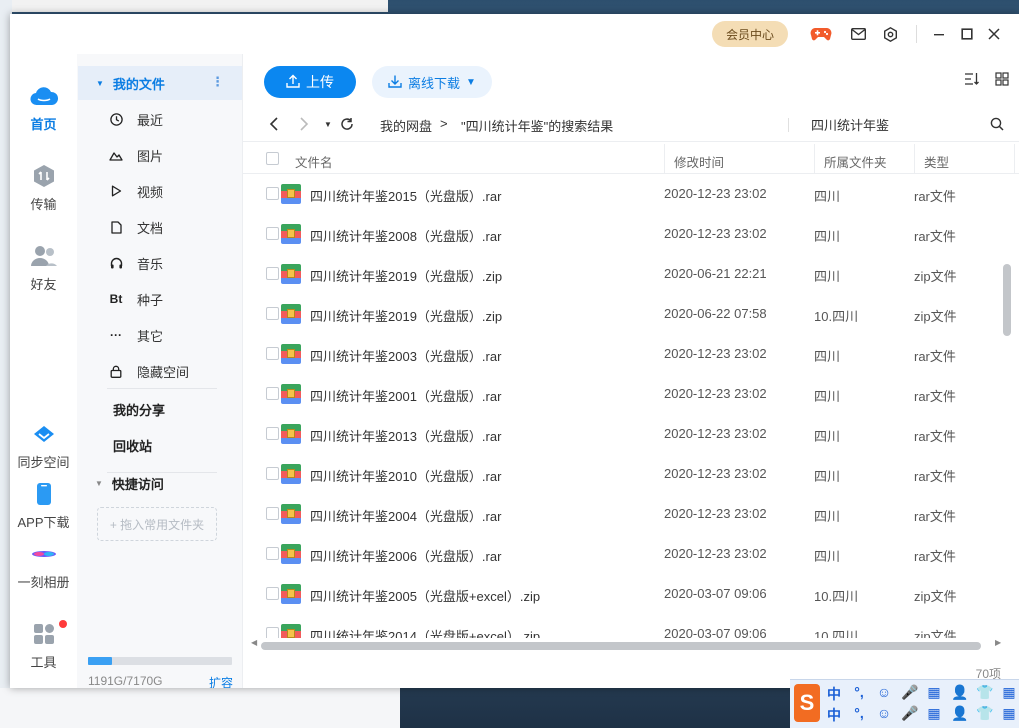 This screenshot has height=728, width=1019. I want to click on nav-transfer: 传输, so click(43, 187).